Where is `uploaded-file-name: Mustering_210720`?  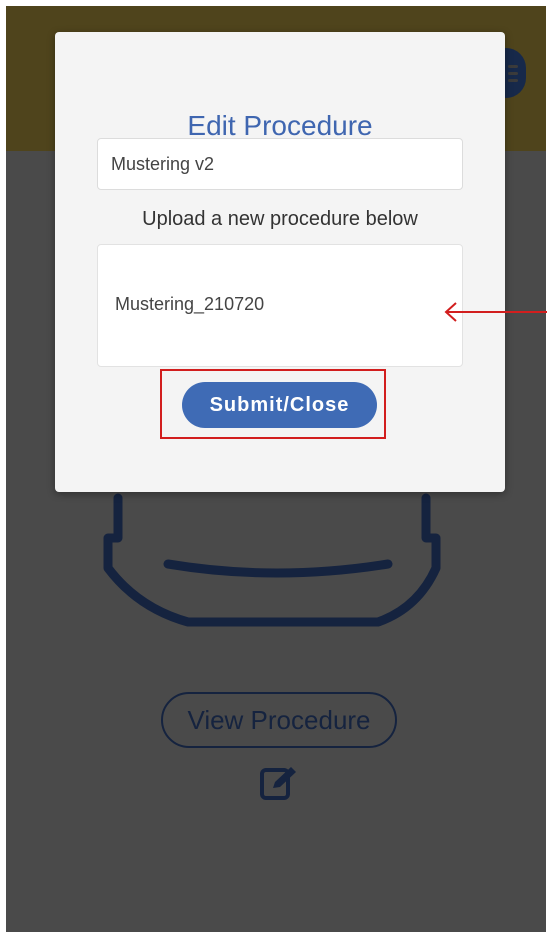
uploaded-file-name: Mustering_210720 is located at coordinates (190, 304).